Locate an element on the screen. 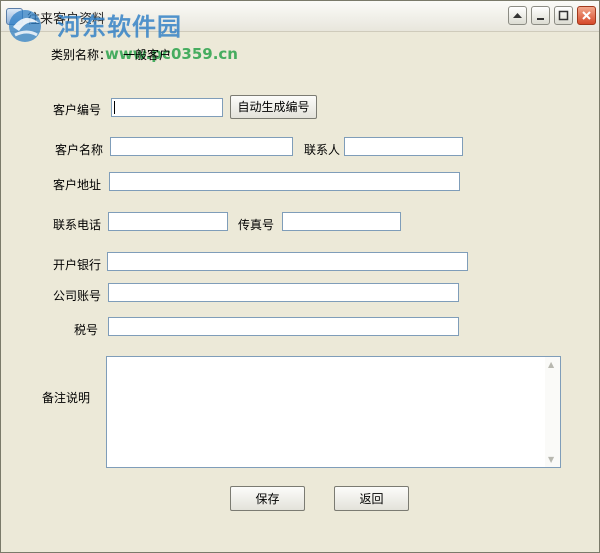 The width and height of the screenshot is (600, 553). fax-input is located at coordinates (341, 221).